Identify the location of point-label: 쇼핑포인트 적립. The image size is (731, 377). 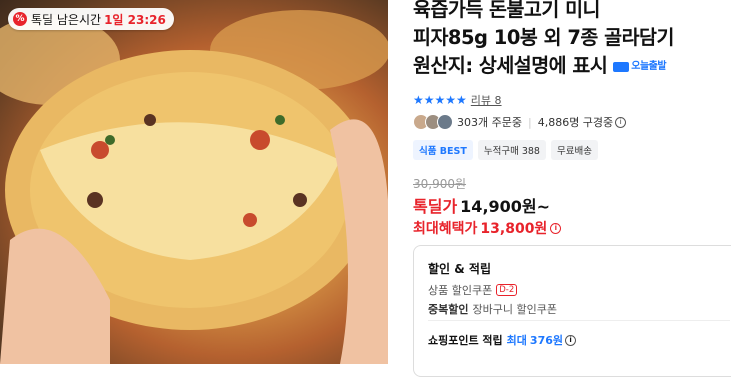
(465, 340).